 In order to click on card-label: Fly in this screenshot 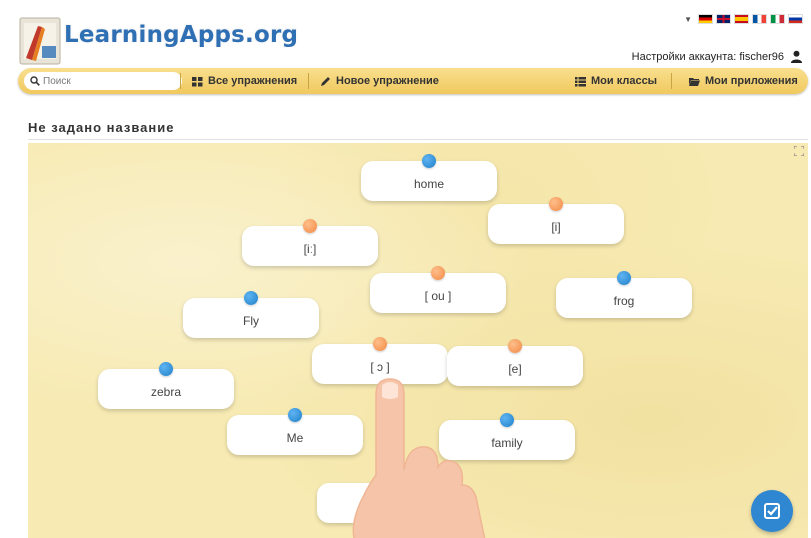, I will do `click(251, 321)`.